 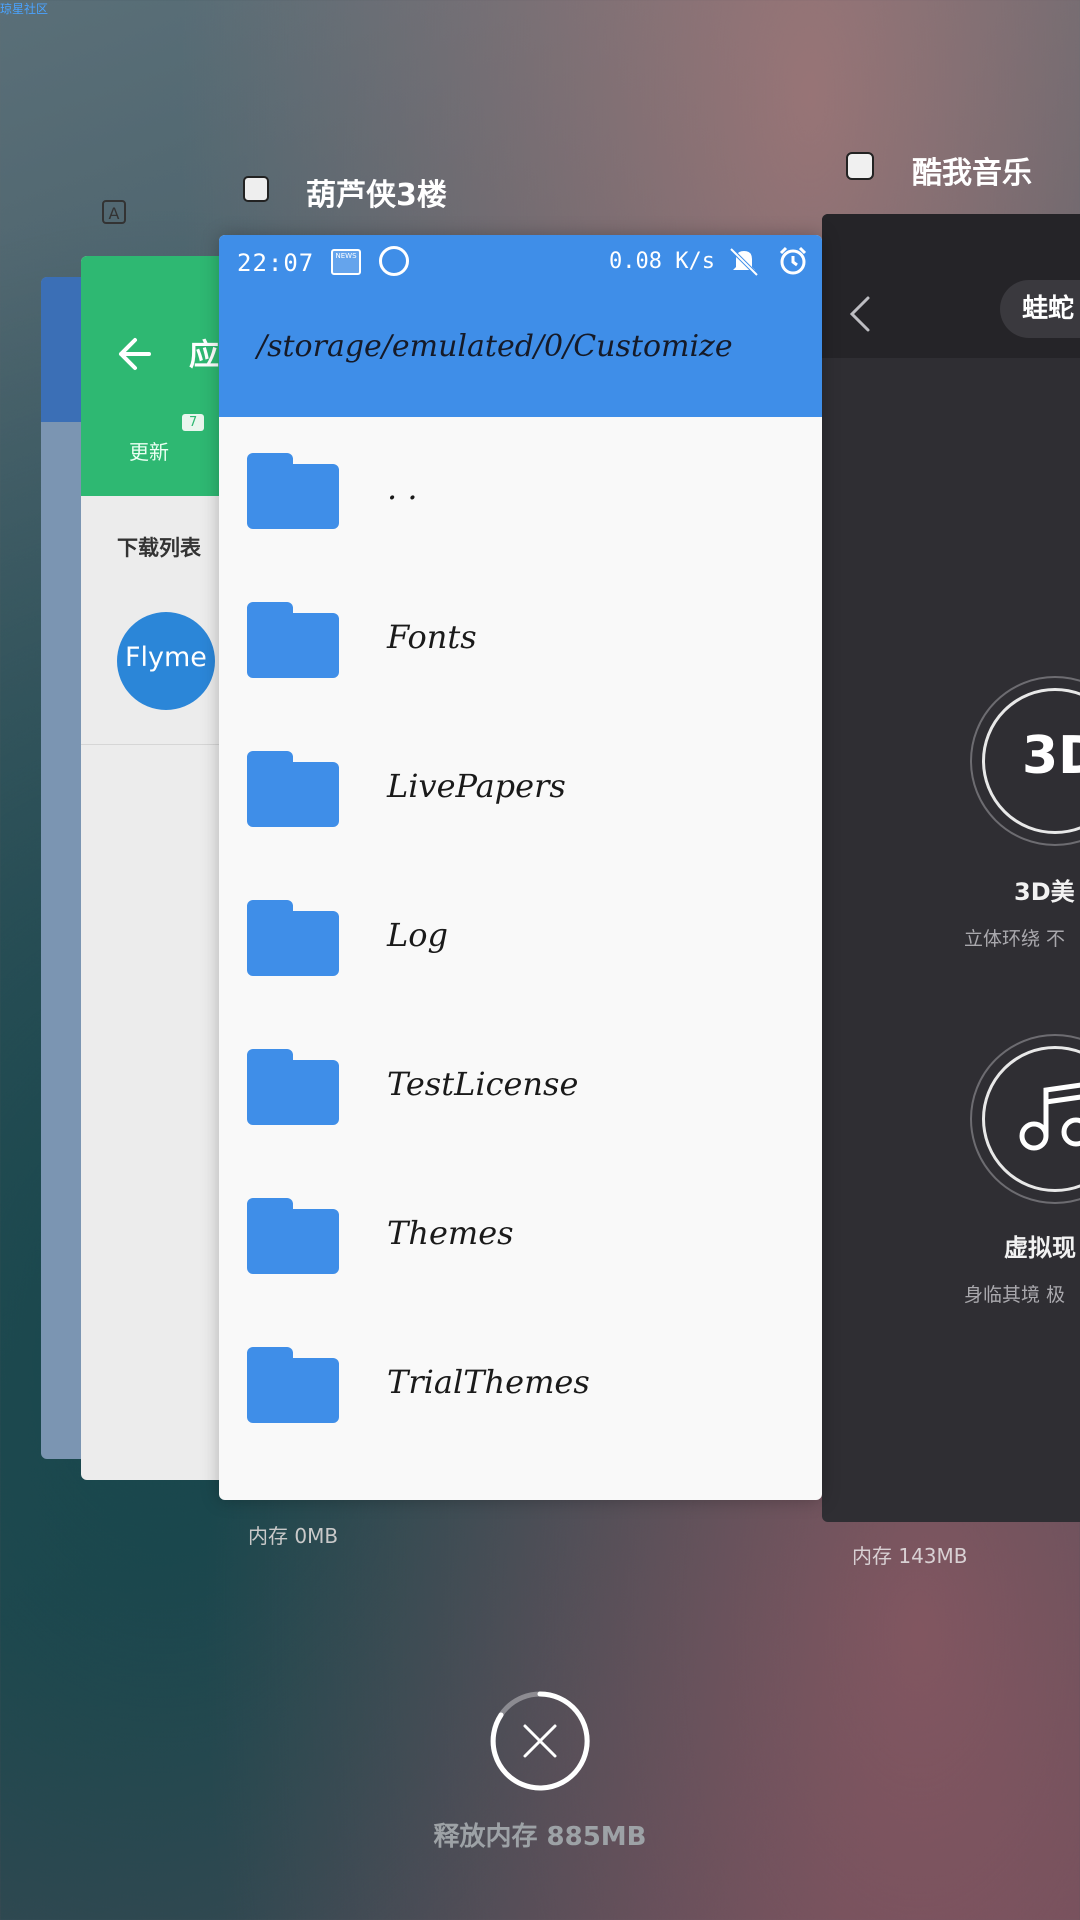 What do you see at coordinates (256, 189) in the screenshot?
I see `huluxia-app-icon` at bounding box center [256, 189].